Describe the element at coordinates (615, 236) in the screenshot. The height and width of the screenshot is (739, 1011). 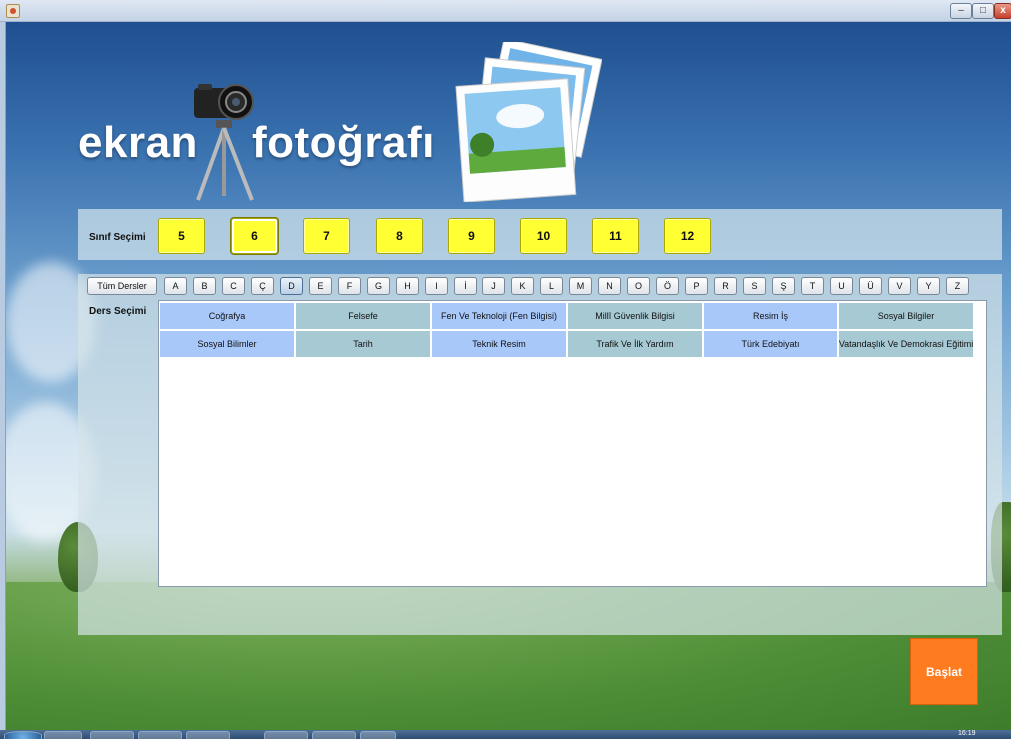
I see `grade-button-11: 11` at that location.